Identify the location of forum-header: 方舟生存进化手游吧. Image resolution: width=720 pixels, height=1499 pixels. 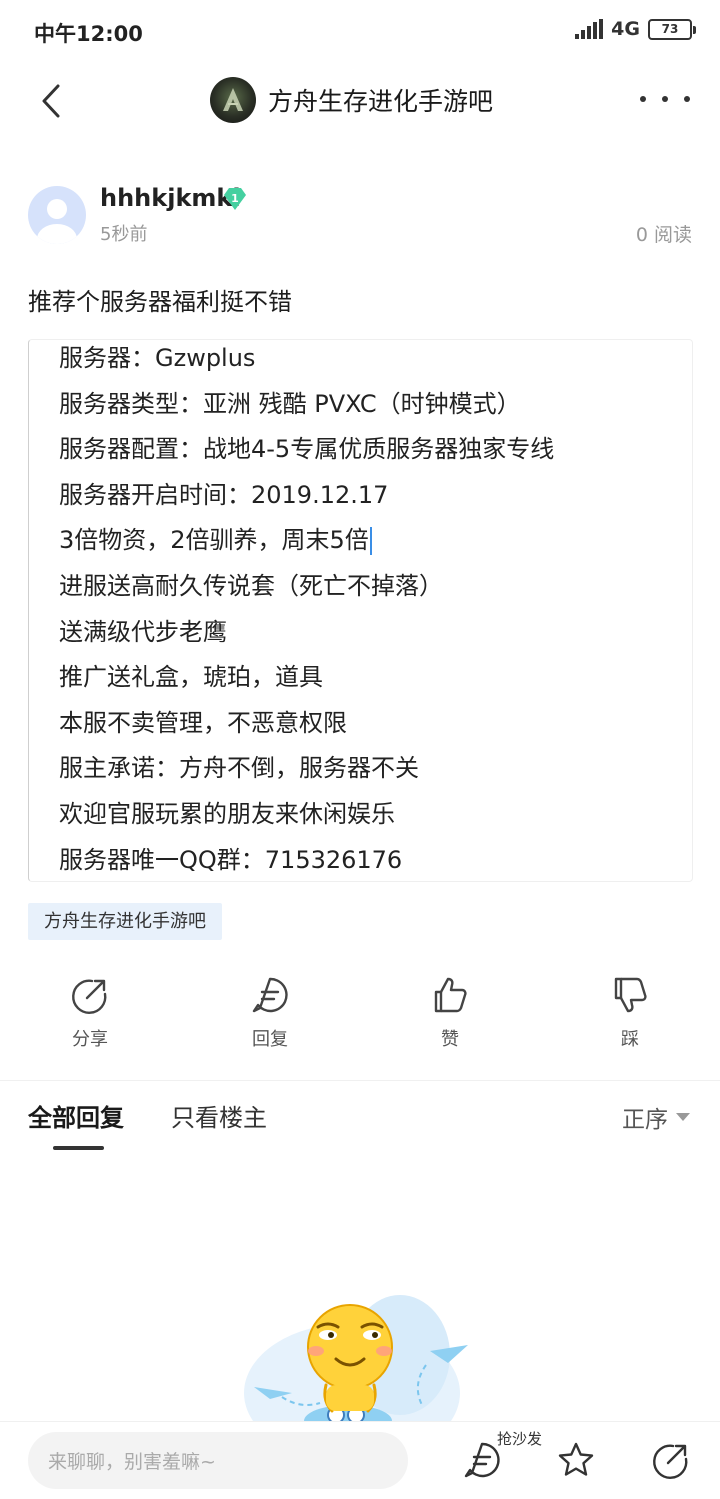
(351, 100).